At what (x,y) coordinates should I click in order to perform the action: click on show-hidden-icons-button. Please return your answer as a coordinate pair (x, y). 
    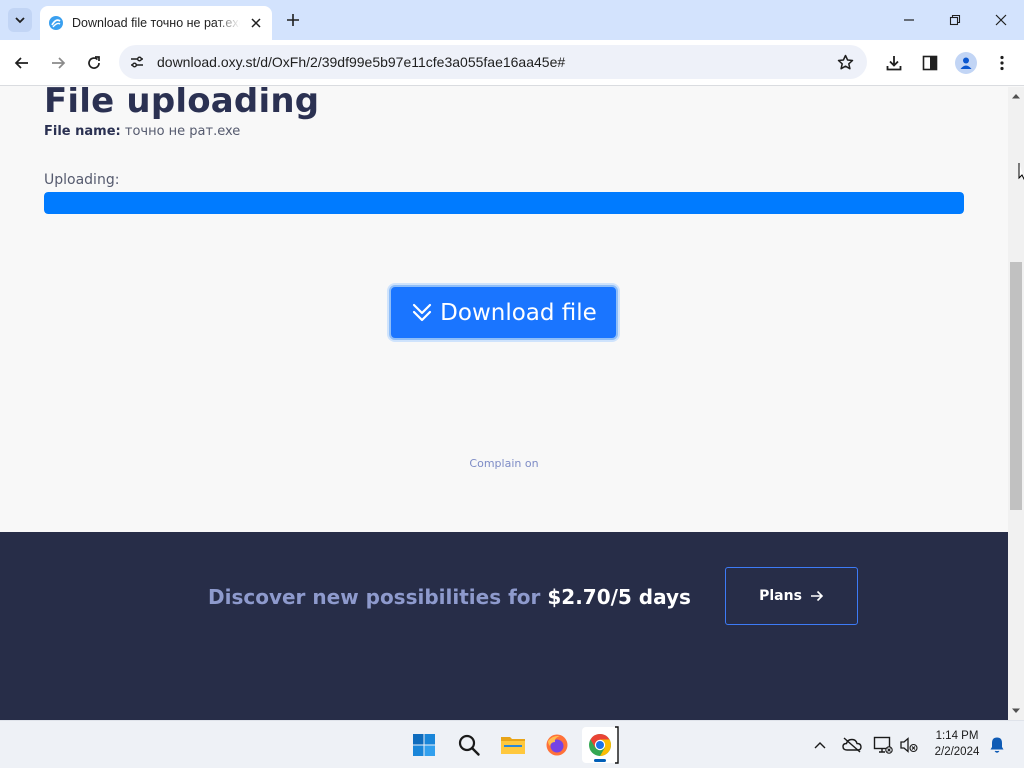
    Looking at the image, I should click on (820, 745).